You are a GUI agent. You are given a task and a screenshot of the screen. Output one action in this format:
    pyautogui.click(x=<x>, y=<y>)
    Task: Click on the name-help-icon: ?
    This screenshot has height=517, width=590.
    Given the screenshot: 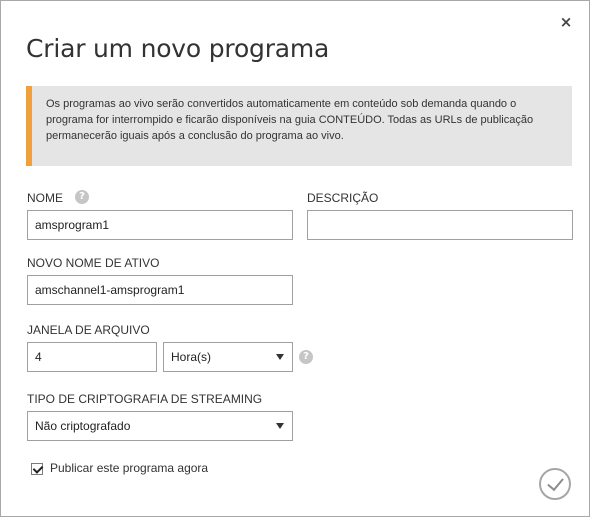 What is the action you would take?
    pyautogui.click(x=82, y=197)
    